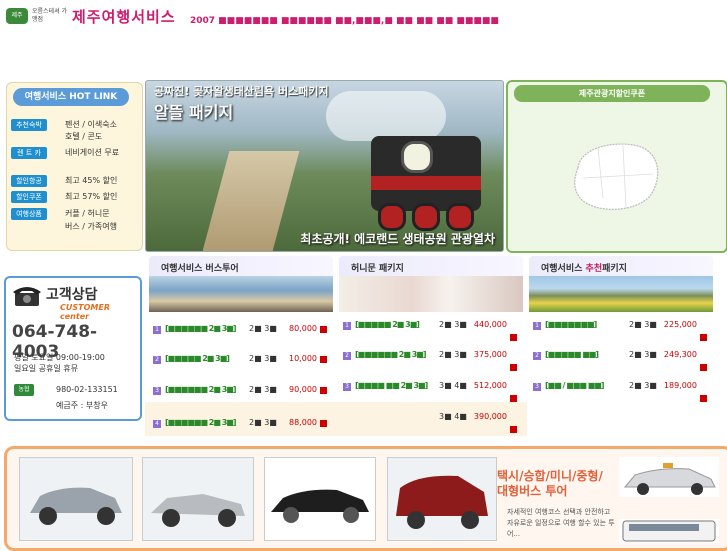 The width and height of the screenshot is (727, 551). I want to click on column-title-highlight: 추천, so click(594, 269).